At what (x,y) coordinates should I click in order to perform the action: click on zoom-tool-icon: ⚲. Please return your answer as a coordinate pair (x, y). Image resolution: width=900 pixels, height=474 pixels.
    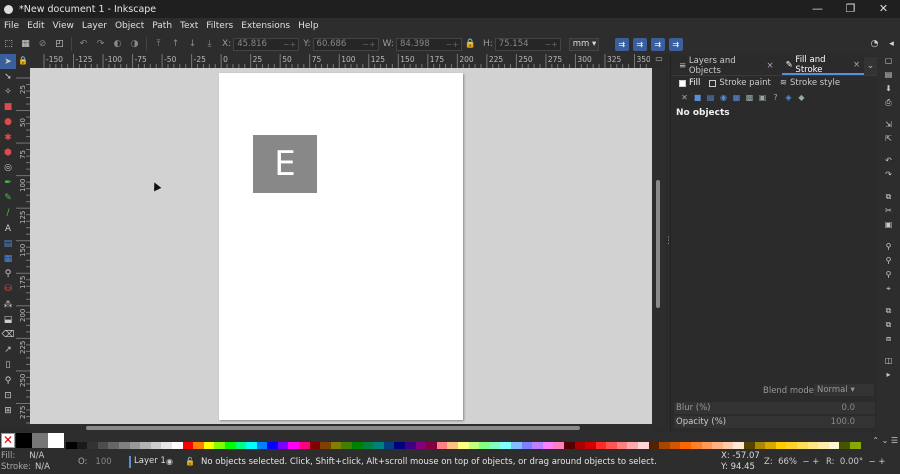
    Looking at the image, I should click on (8, 380).